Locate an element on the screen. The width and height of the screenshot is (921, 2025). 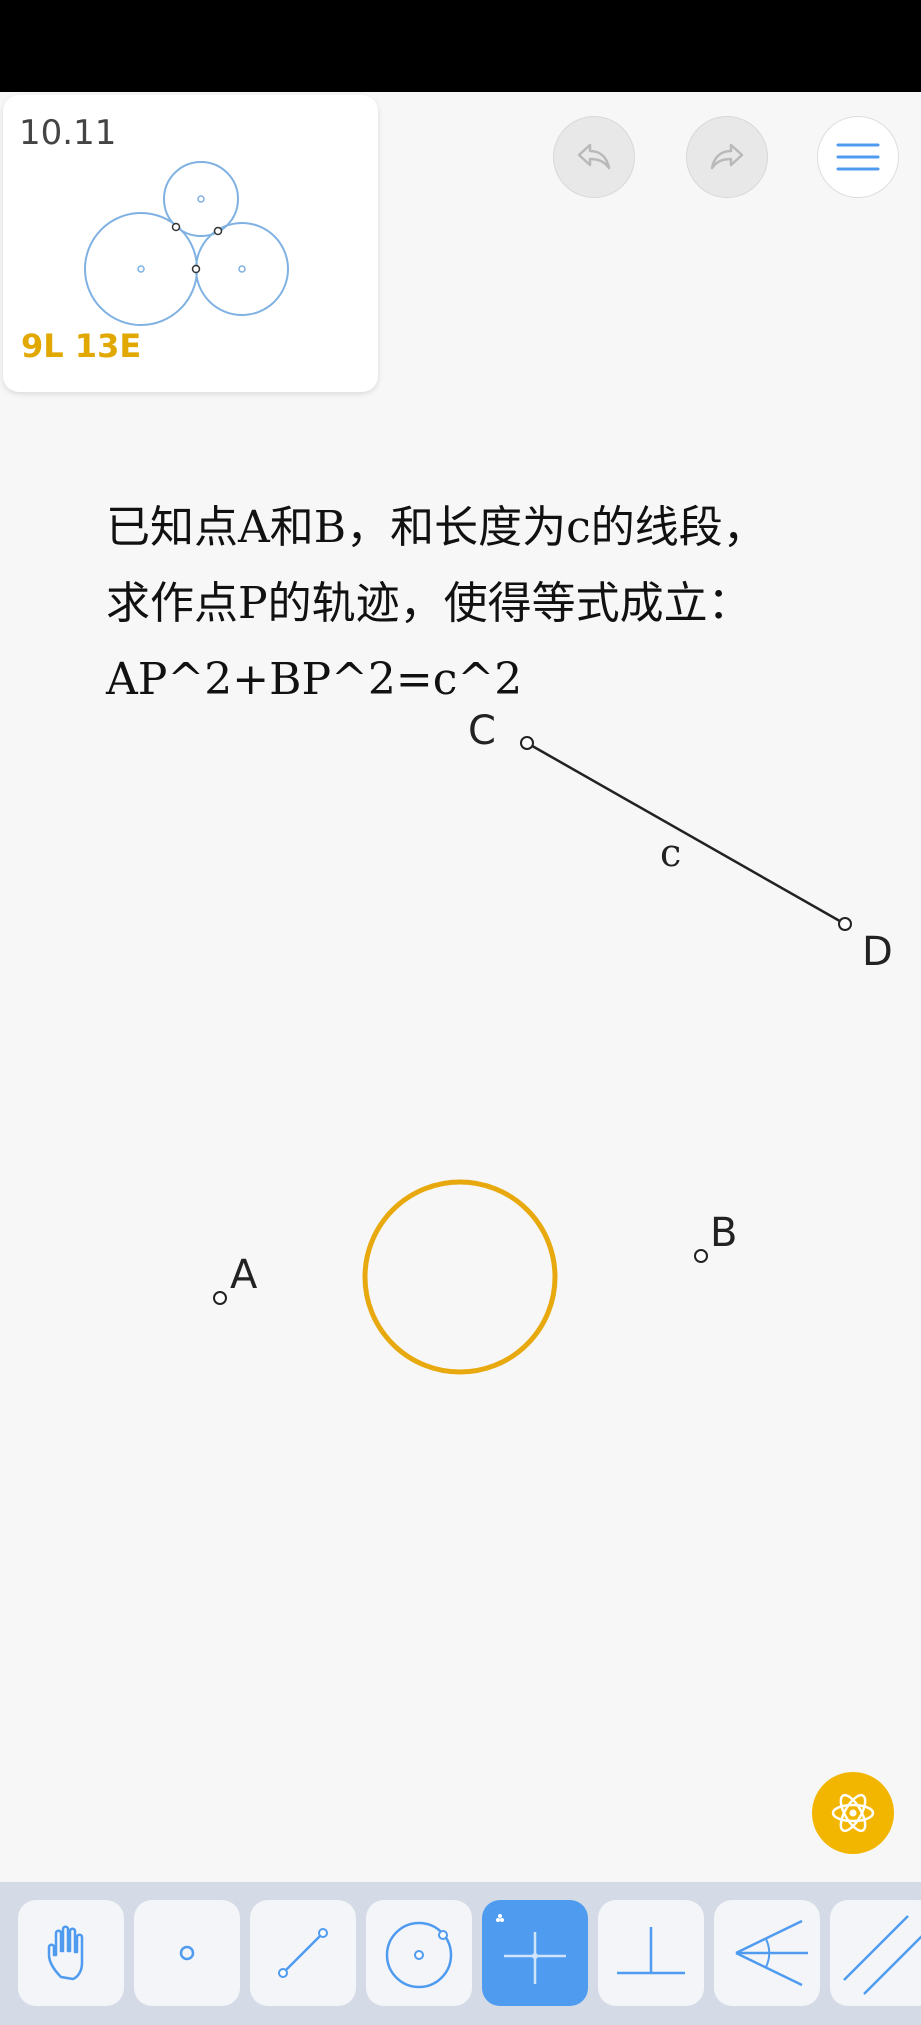
intersect-icon is located at coordinates (531, 1949).